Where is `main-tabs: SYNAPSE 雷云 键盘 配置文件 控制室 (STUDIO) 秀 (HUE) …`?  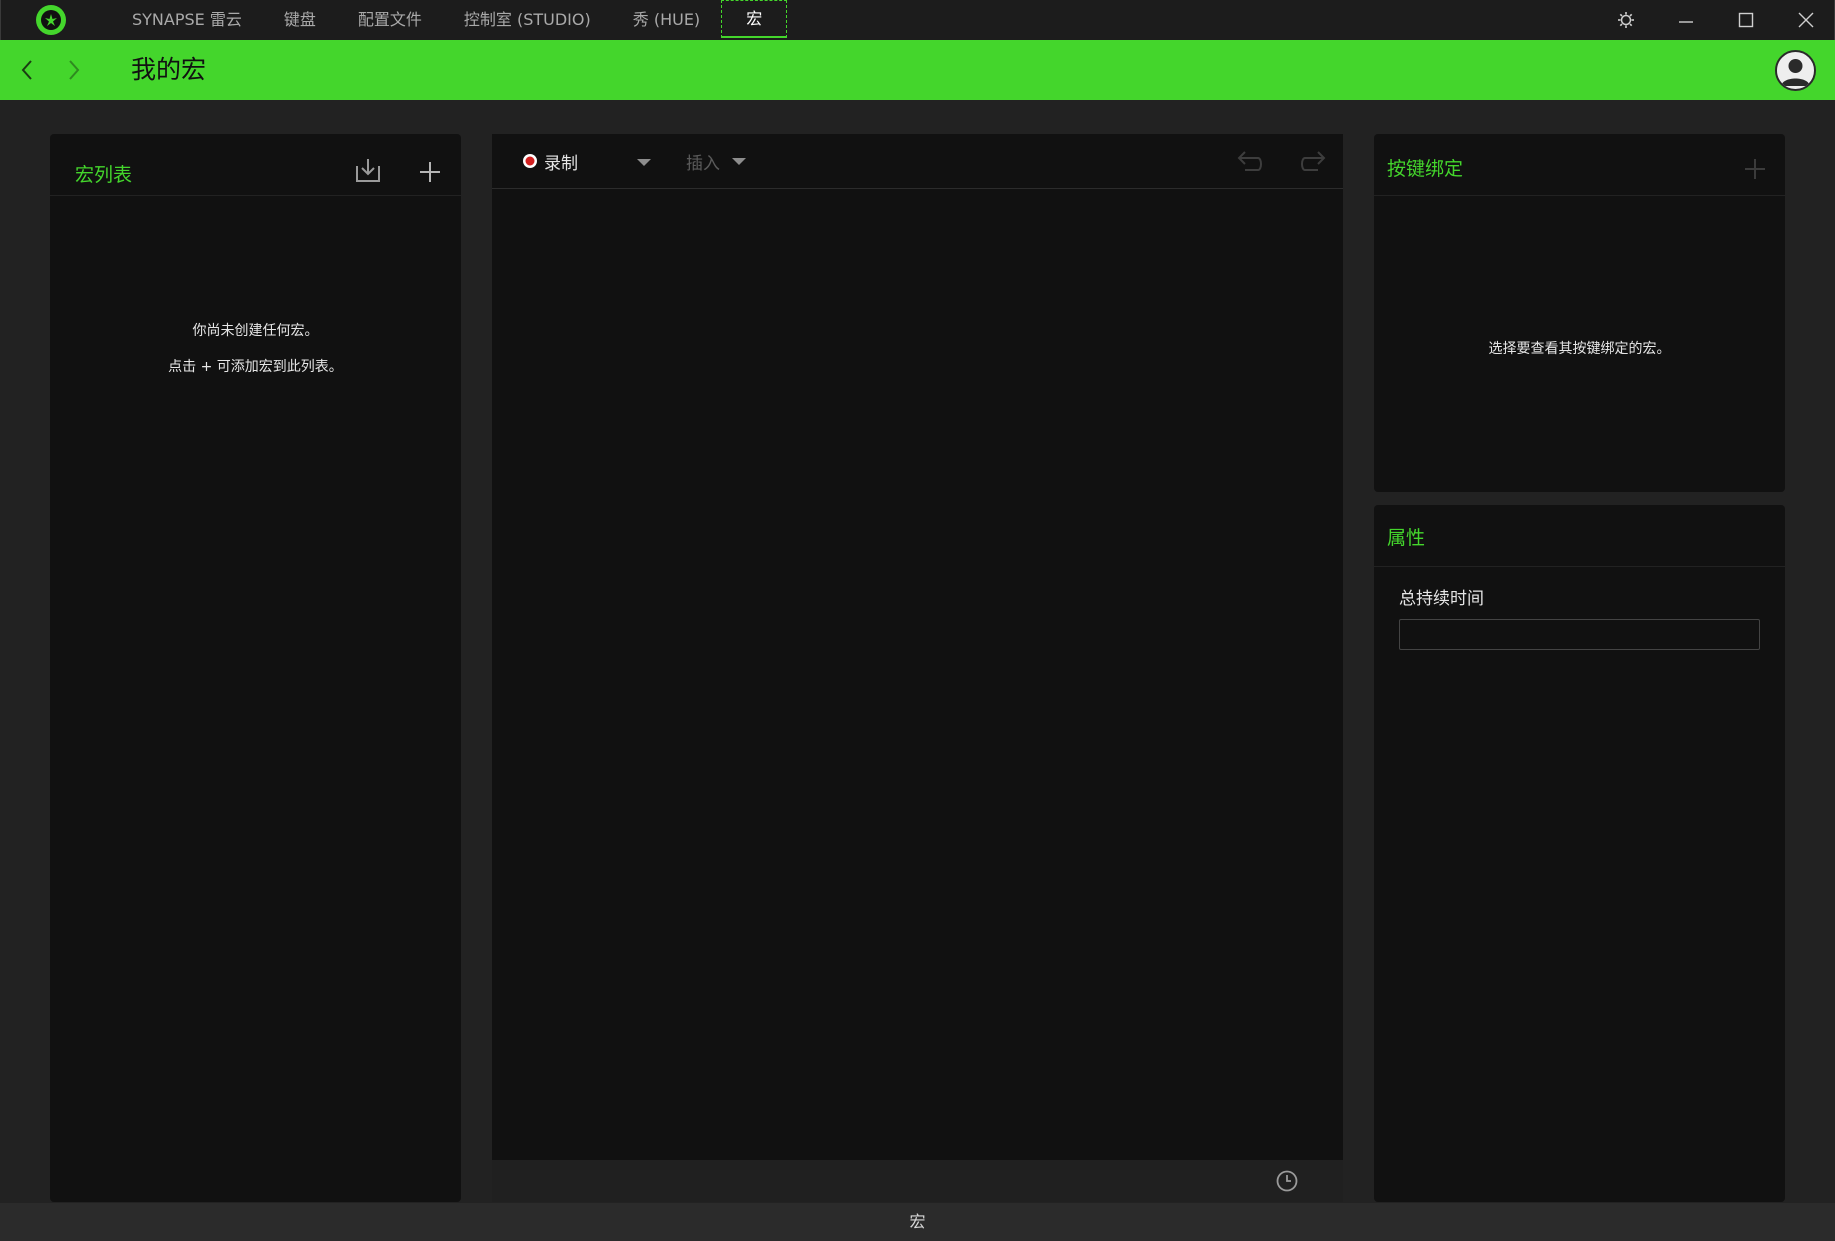 main-tabs: SYNAPSE 雷云 键盘 配置文件 控制室 (STUDIO) 秀 (HUE) … is located at coordinates (449, 20).